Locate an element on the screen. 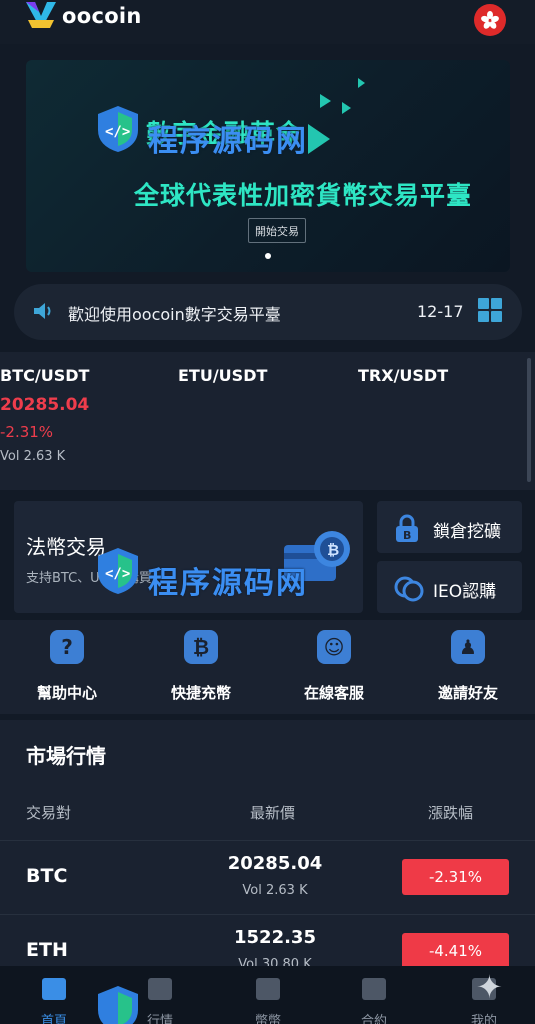 The width and height of the screenshot is (535, 1024). lock-mining-button: B 鎖倉挖礦 is located at coordinates (449, 527).